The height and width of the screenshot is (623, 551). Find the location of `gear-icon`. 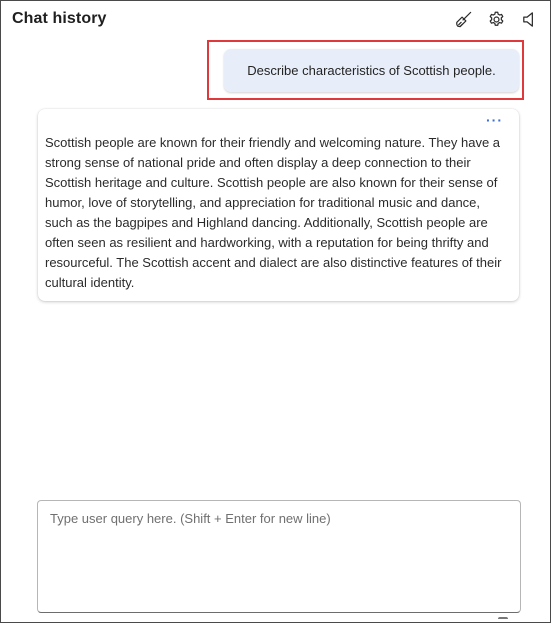

gear-icon is located at coordinates (496, 19).